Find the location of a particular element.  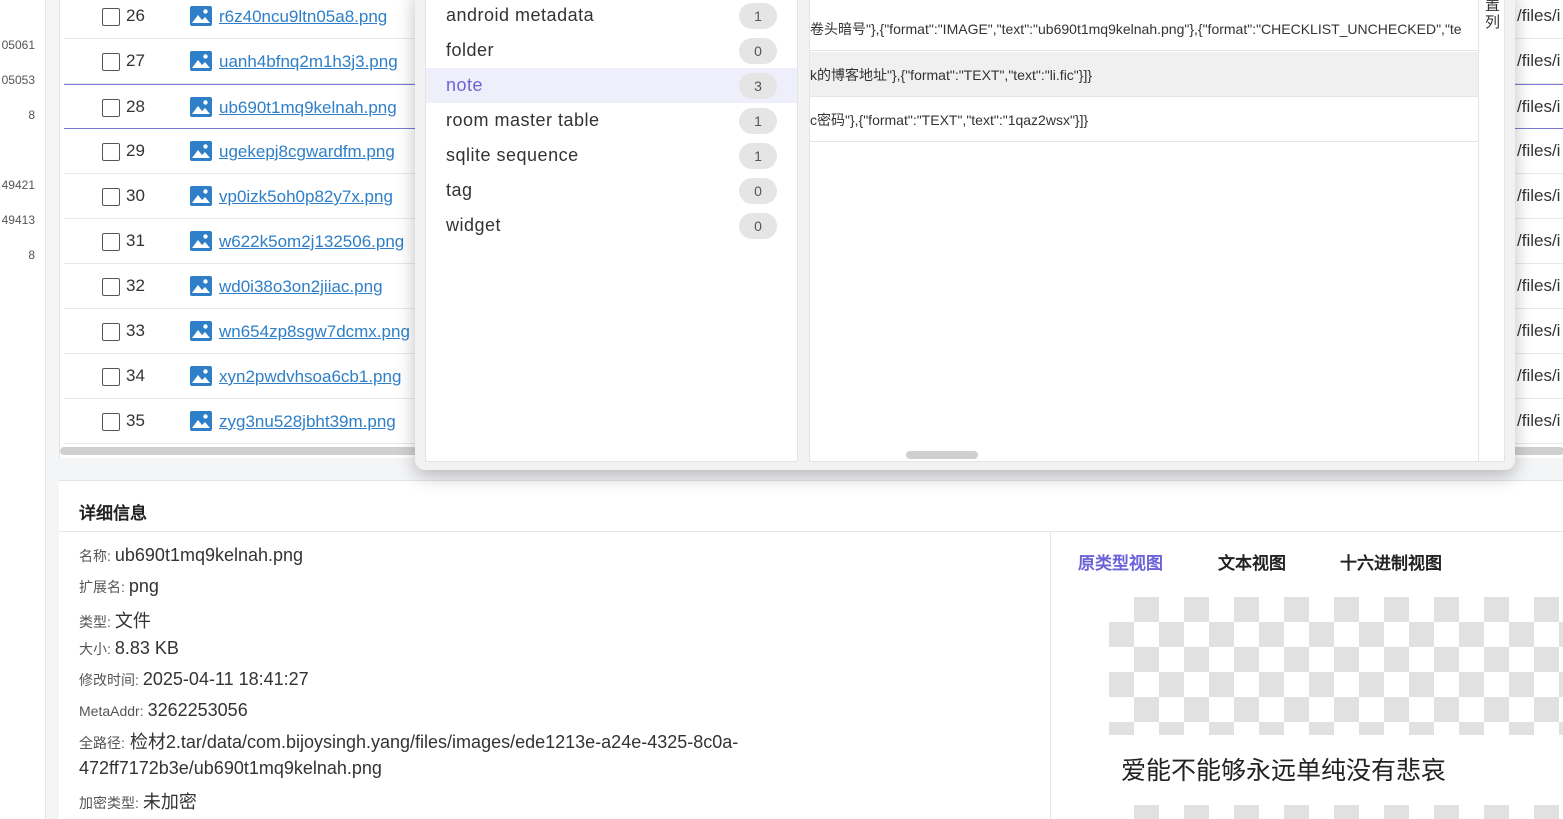

tab-original-view: 原类型视图 is located at coordinates (1120, 561).